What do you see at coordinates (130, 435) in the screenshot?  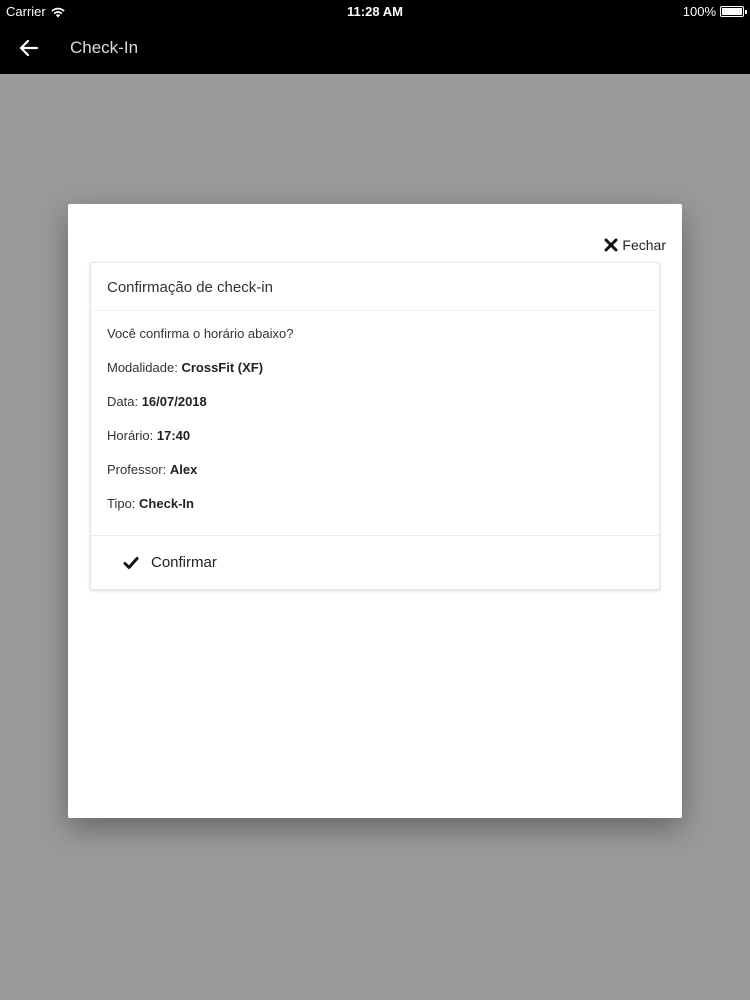 I see `field-label: Horário:` at bounding box center [130, 435].